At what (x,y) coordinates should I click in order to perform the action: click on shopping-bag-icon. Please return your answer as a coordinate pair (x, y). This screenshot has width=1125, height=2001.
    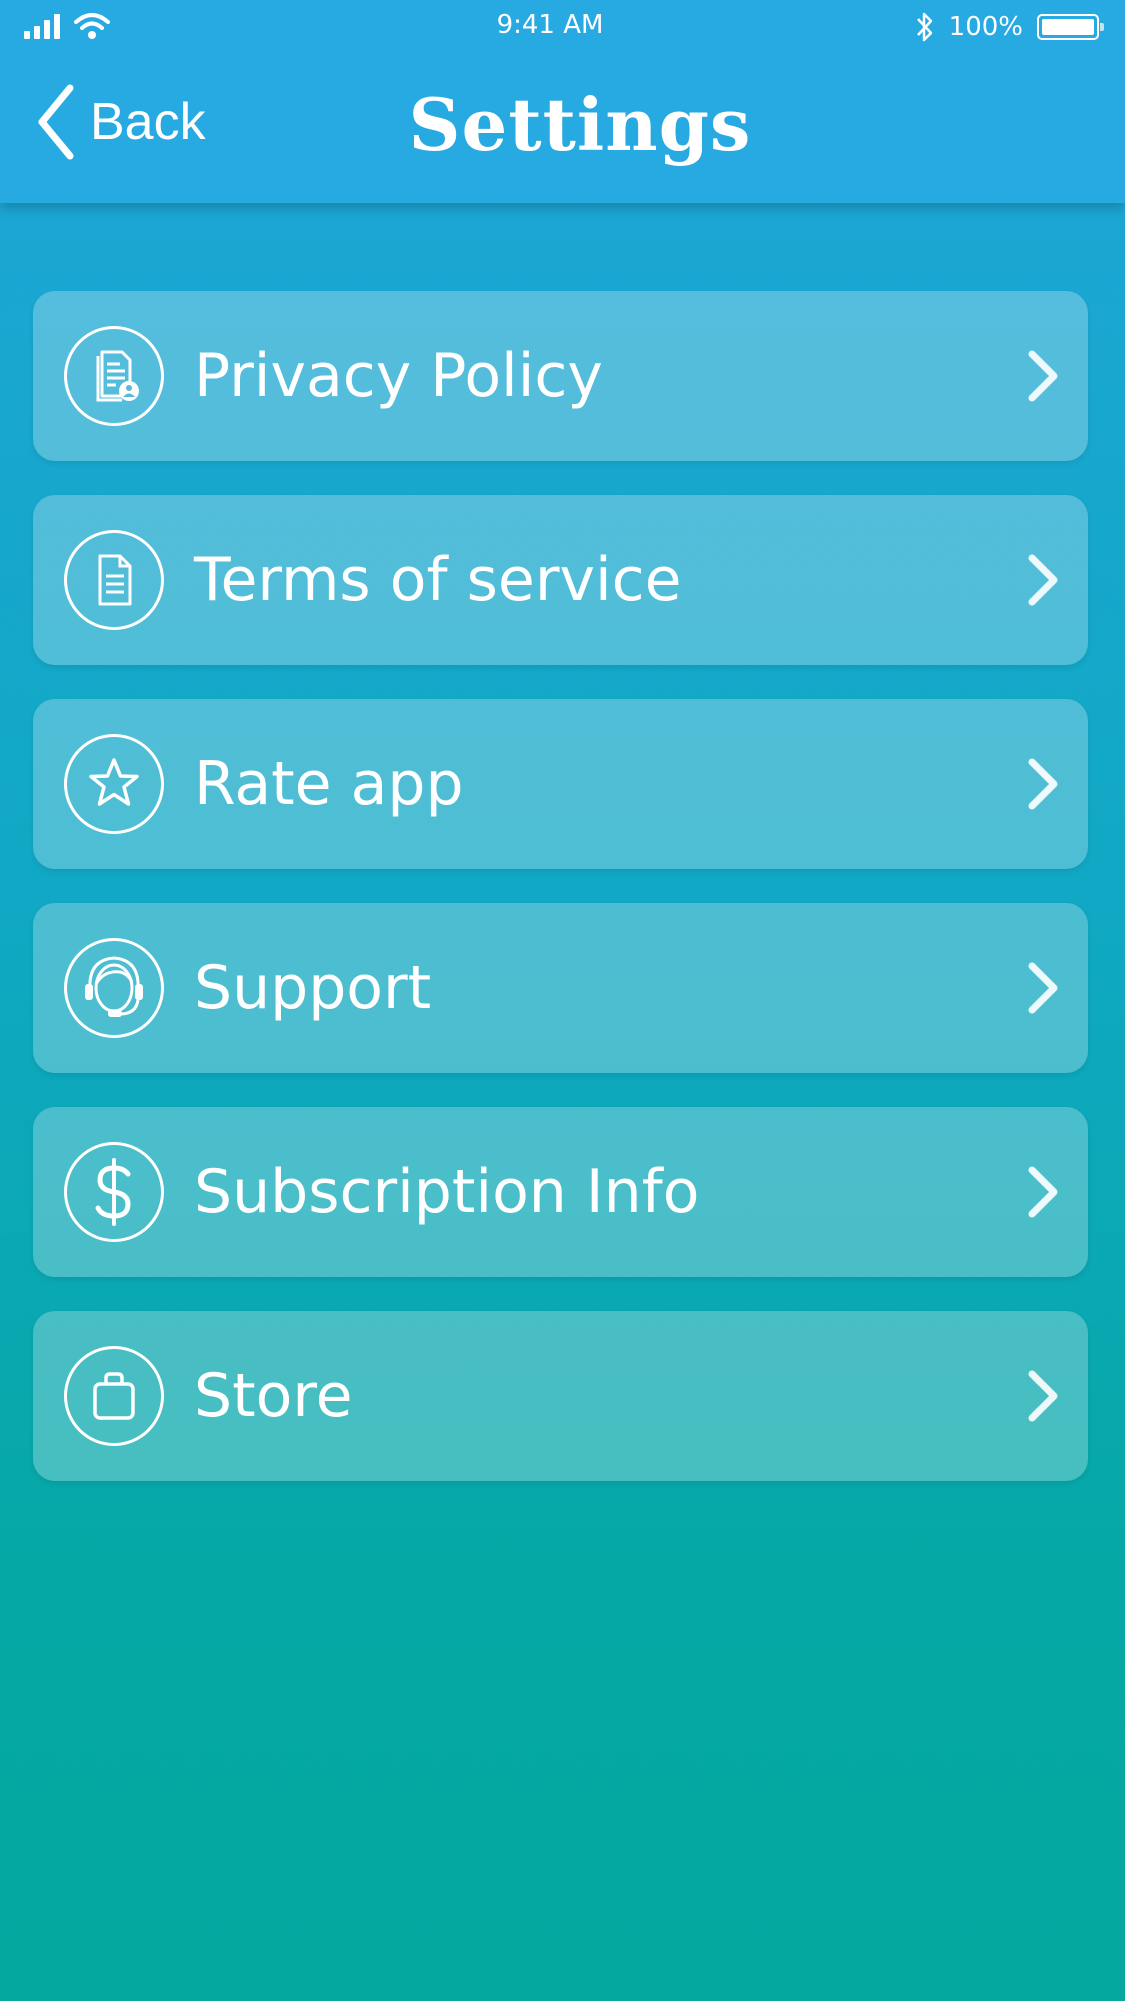
    Looking at the image, I should click on (114, 1396).